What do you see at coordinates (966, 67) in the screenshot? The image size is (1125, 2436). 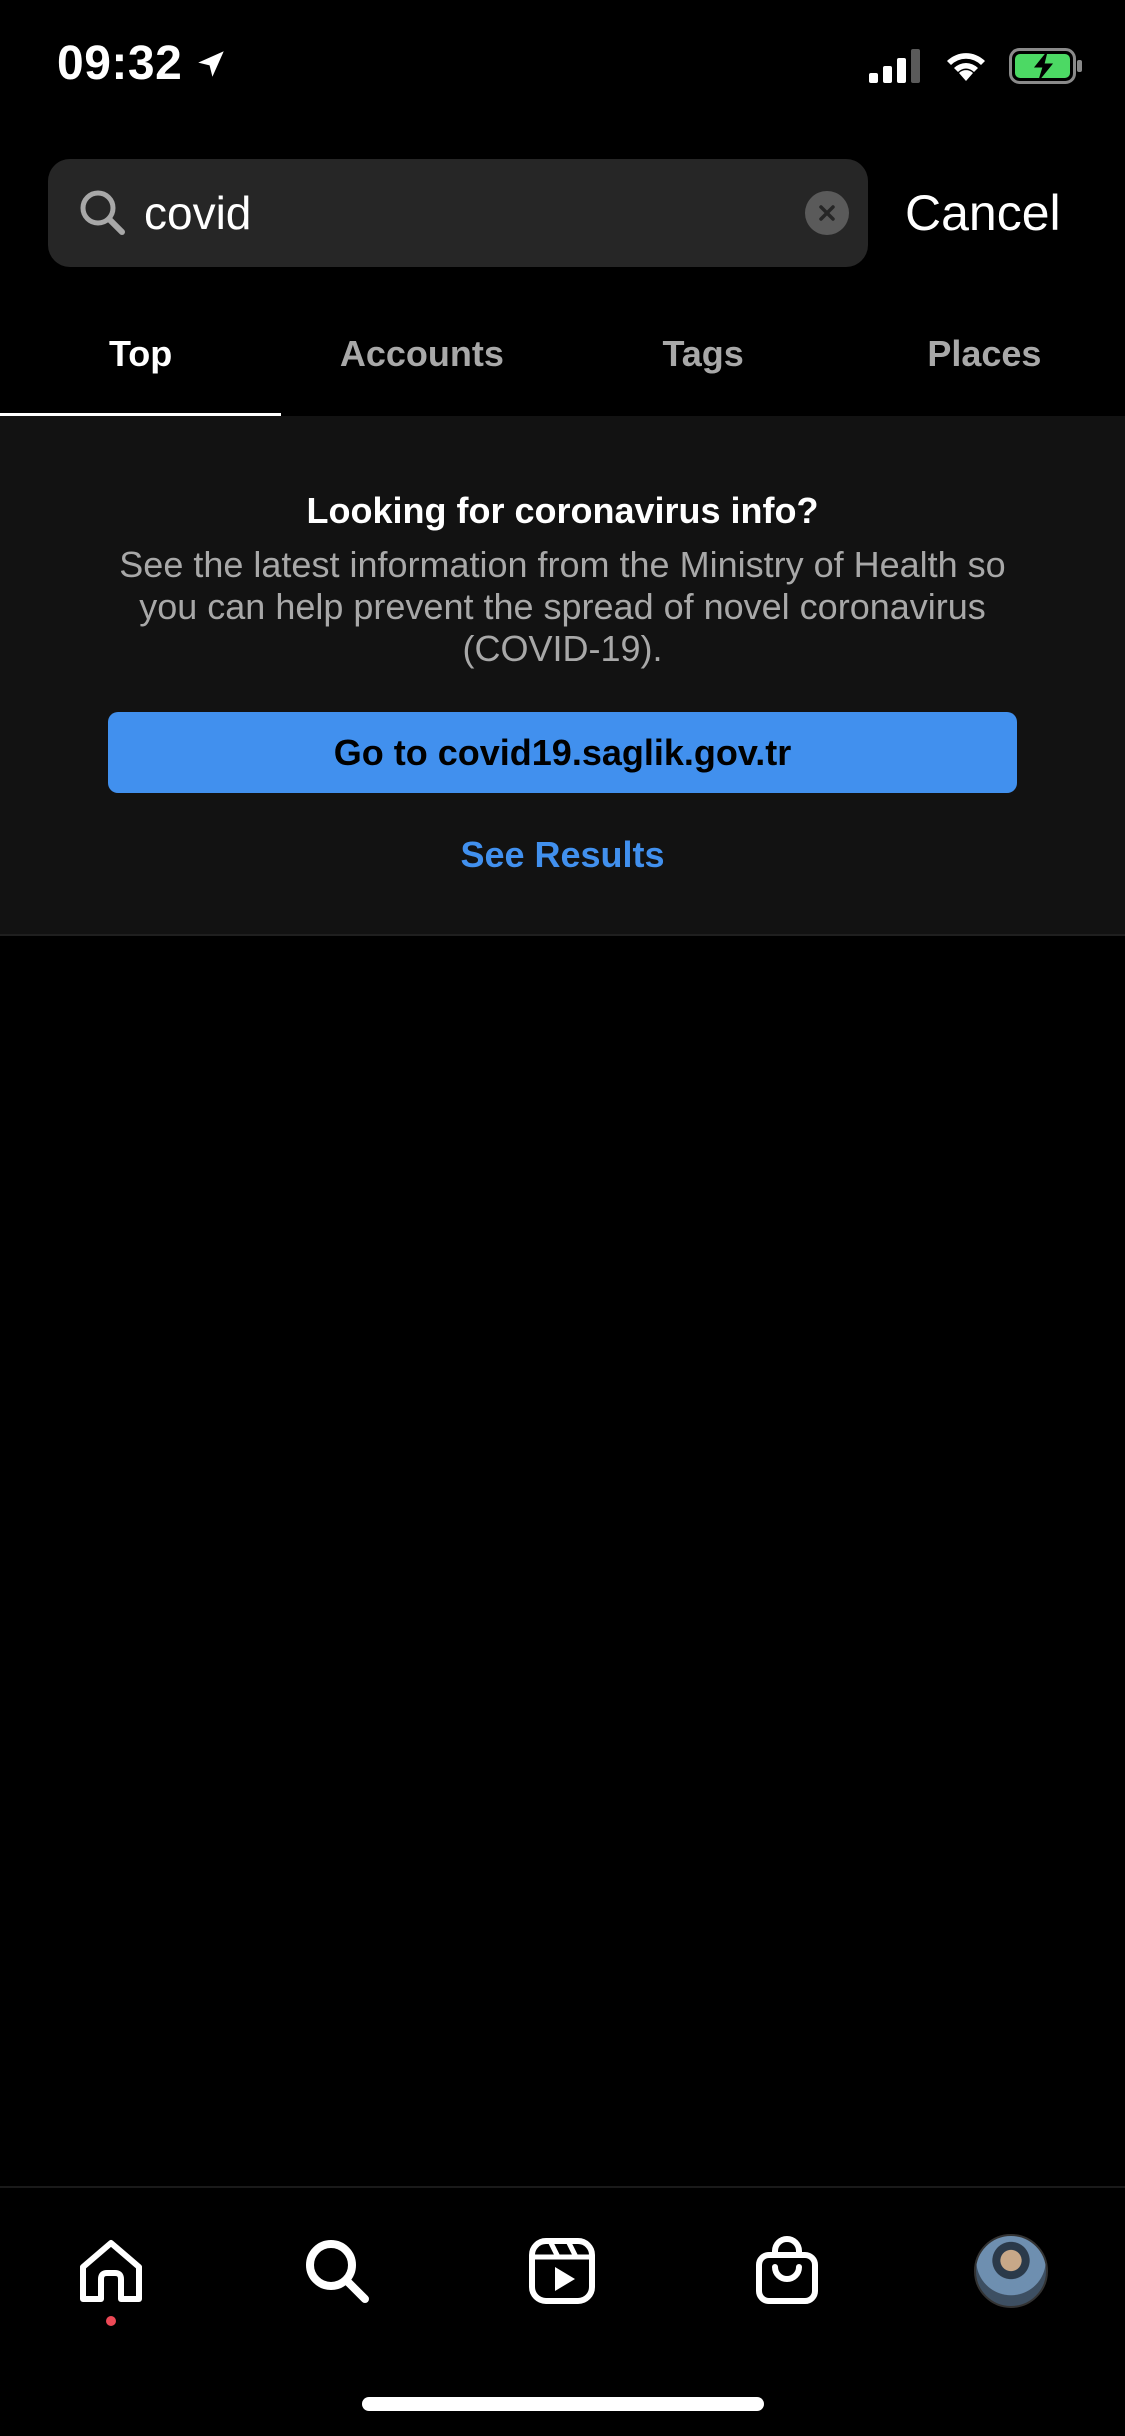 I see `wifi-icon` at bounding box center [966, 67].